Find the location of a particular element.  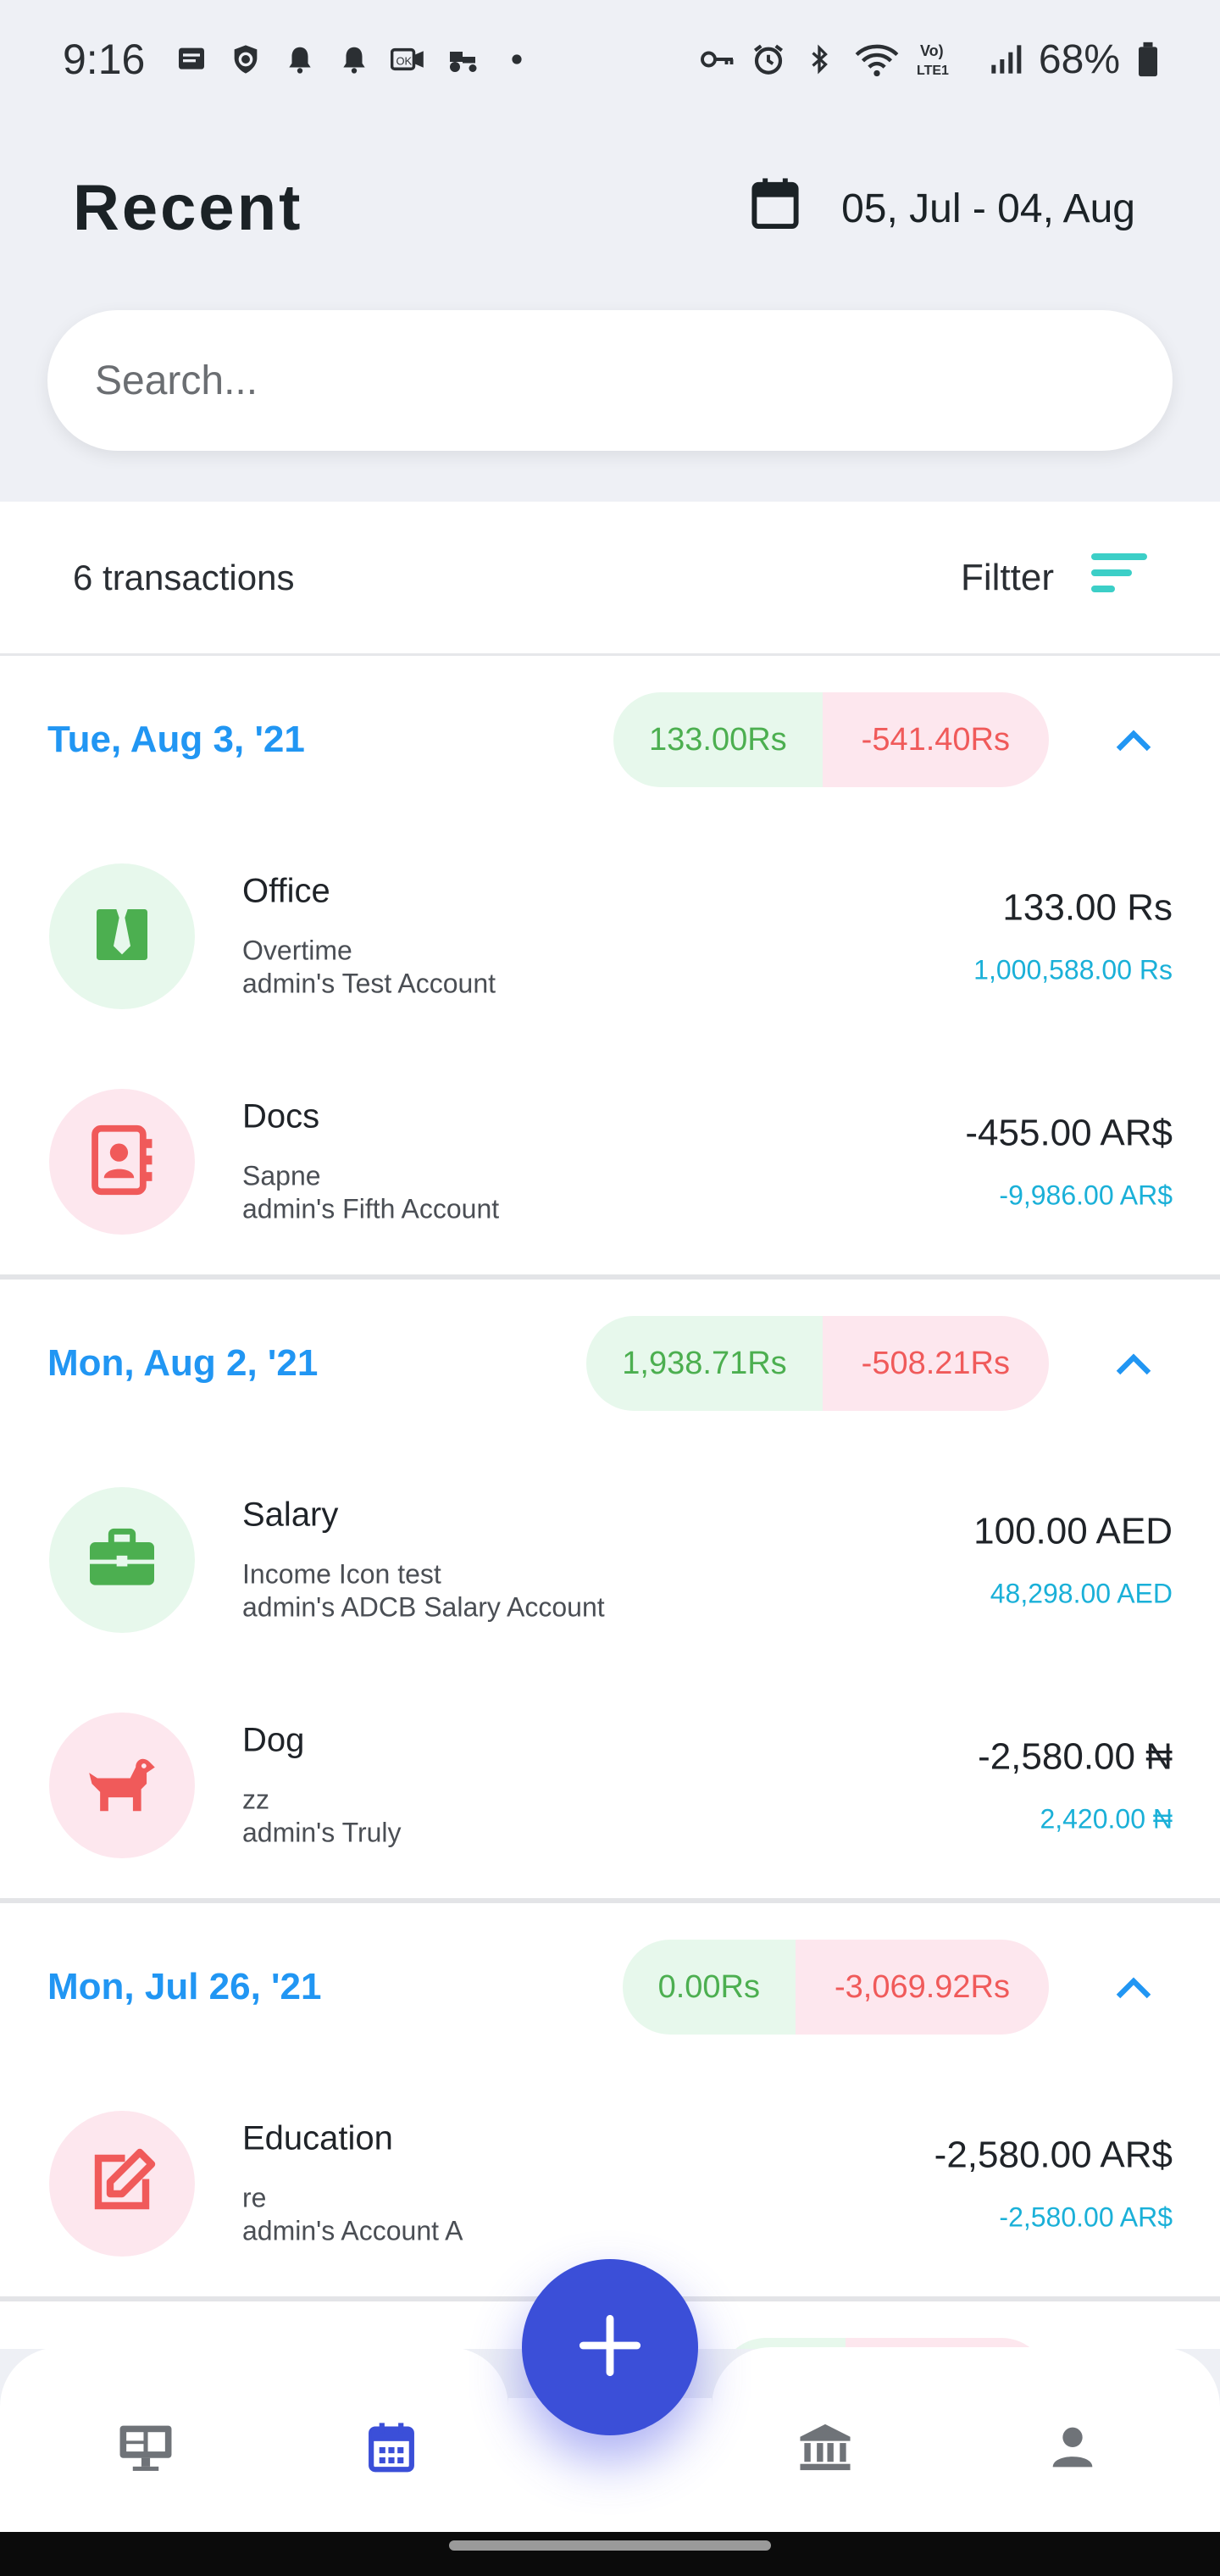

transaction-note: zz is located at coordinates (255, 1799).